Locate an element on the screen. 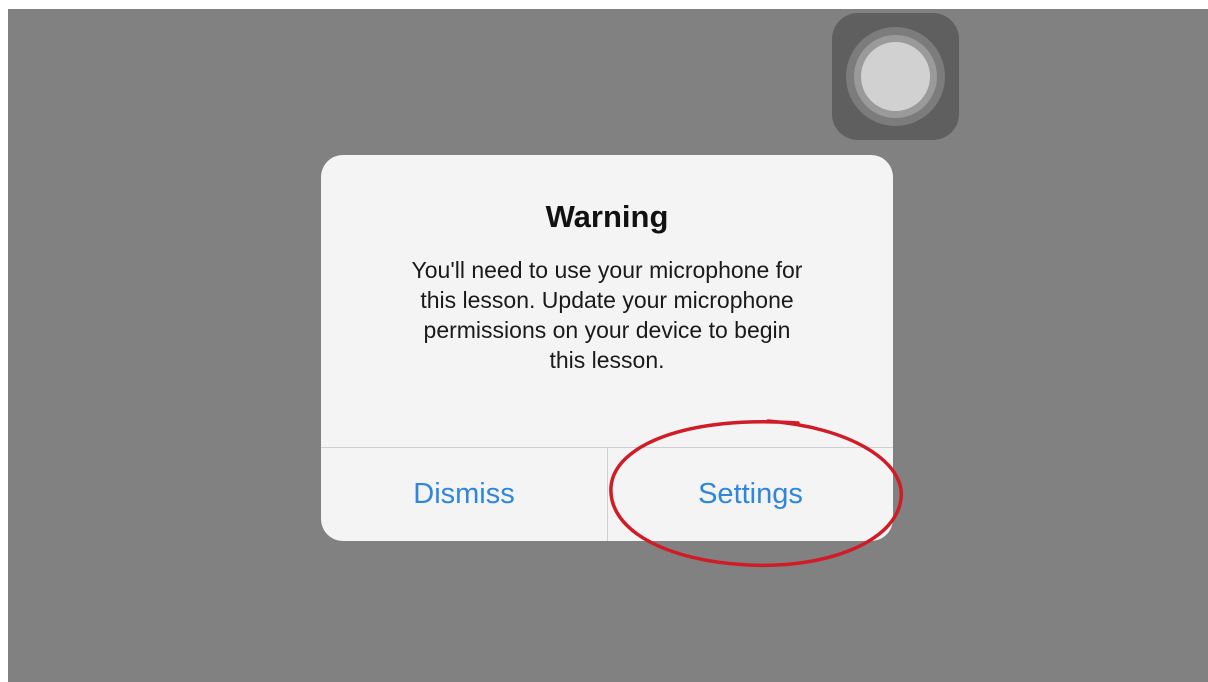 The image size is (1208, 682). alert-message-line: You'll need to use your microphone for is located at coordinates (607, 270).